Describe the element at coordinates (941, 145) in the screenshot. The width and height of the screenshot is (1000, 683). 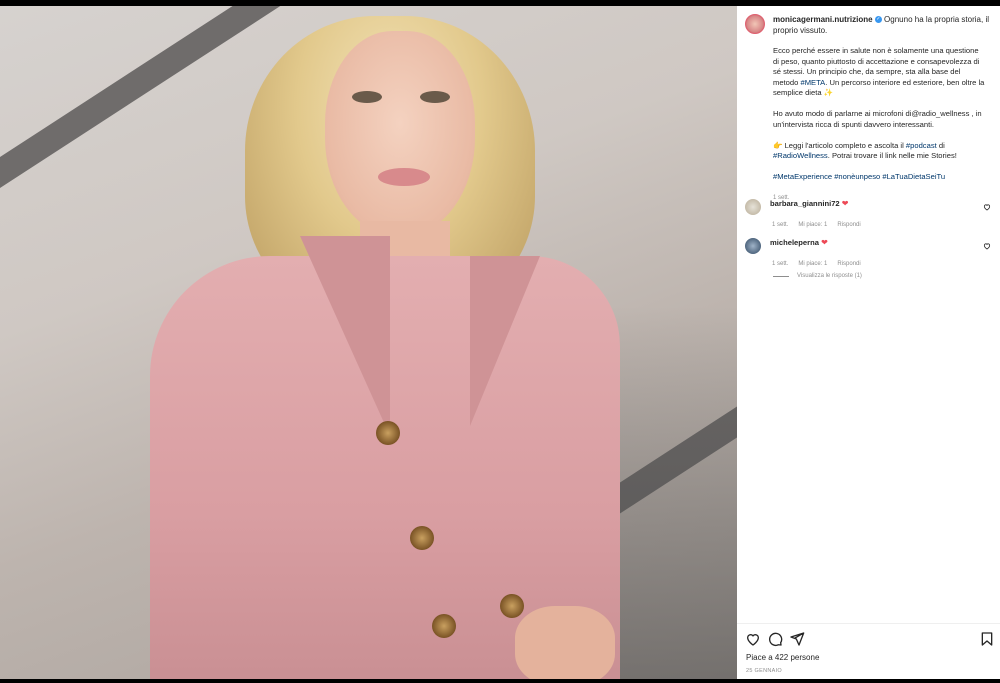
I see `caption-text: di` at that location.